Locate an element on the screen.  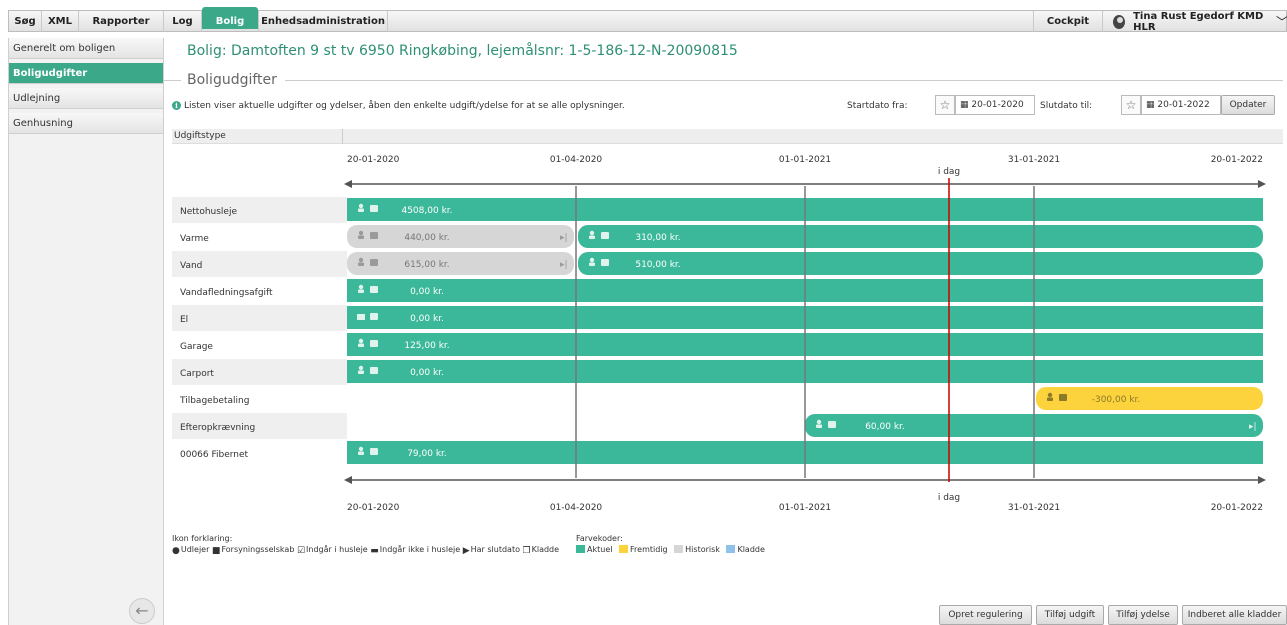
swatch-historisk is located at coordinates (679, 549).